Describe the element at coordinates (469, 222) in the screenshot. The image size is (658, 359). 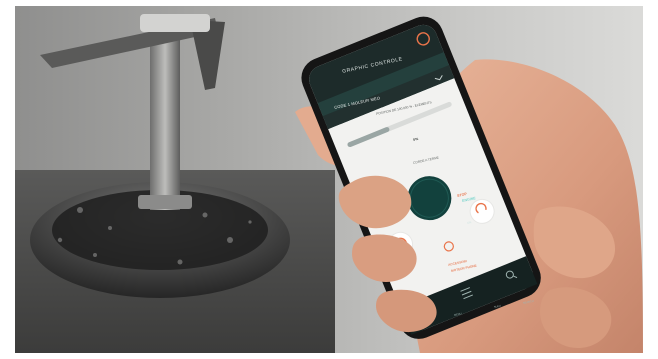
I see `center-button-indicator: ON` at that location.